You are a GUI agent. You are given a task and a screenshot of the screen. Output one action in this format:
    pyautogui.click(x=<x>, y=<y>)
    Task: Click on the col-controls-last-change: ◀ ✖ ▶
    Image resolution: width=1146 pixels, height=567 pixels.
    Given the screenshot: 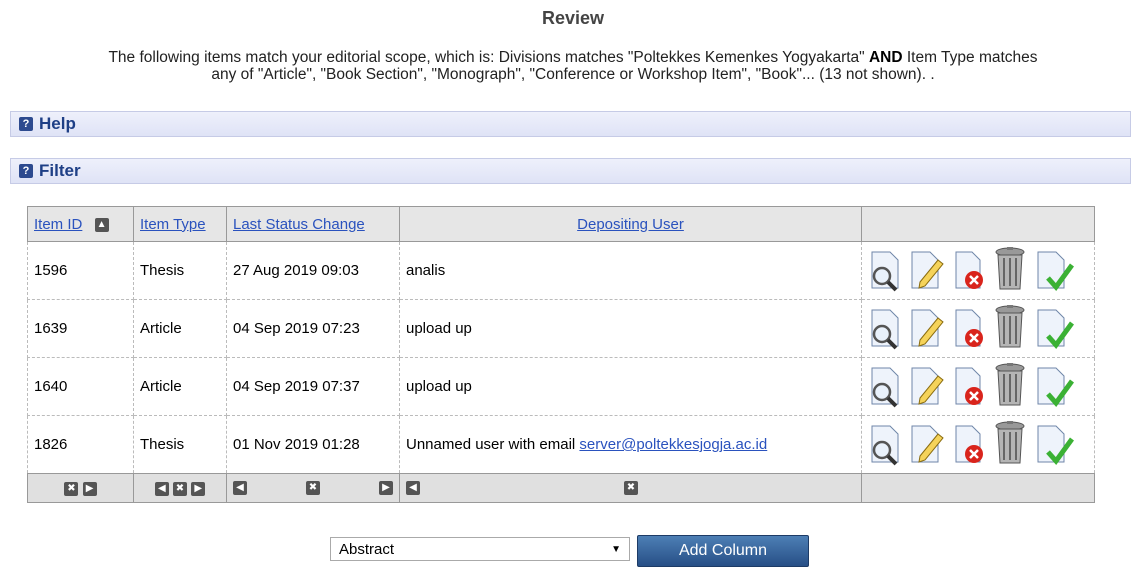 What is the action you would take?
    pyautogui.click(x=313, y=488)
    